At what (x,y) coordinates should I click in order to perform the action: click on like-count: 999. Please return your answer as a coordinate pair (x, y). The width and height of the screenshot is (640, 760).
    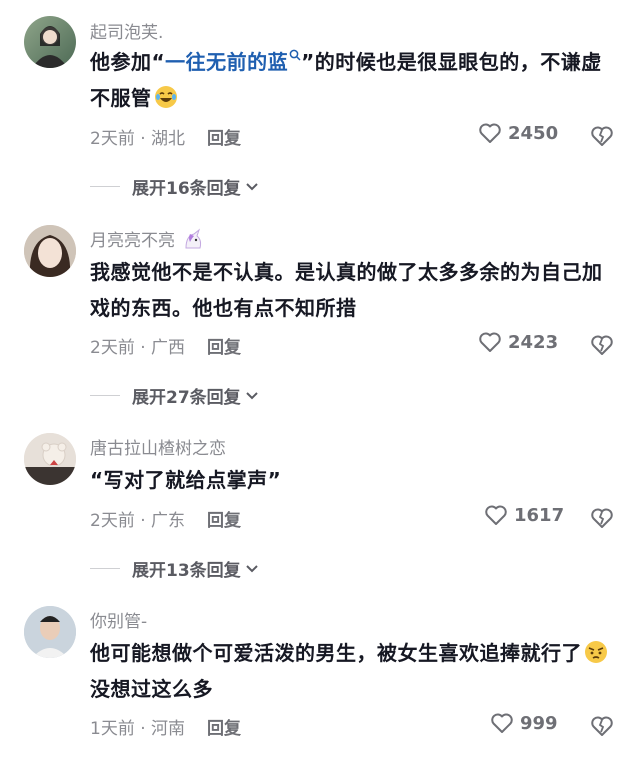
    Looking at the image, I should click on (539, 723).